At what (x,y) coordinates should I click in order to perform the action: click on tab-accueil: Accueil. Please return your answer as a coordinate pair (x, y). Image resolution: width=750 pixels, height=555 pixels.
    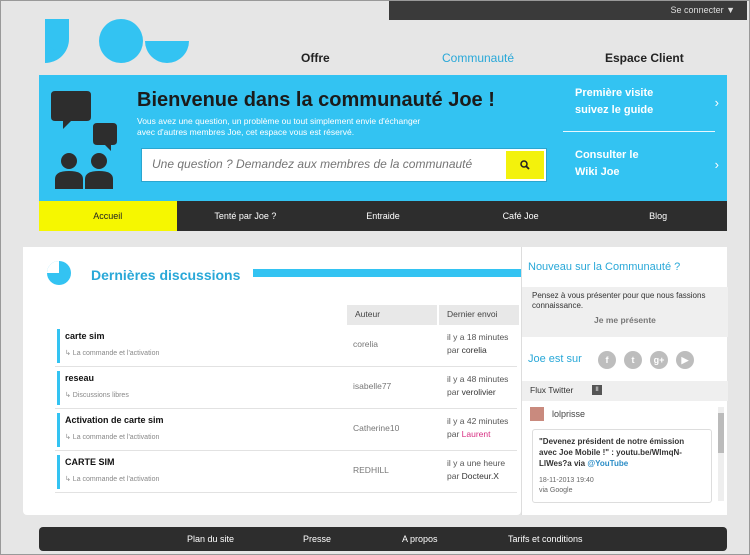
    Looking at the image, I should click on (108, 216).